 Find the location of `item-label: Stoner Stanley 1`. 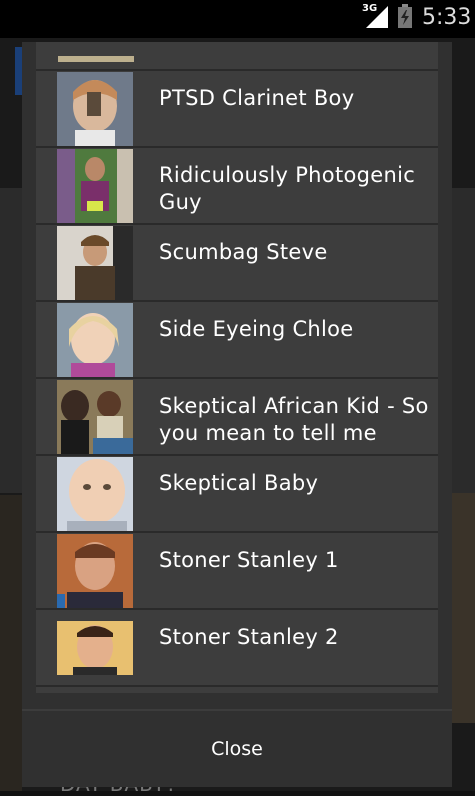

item-label: Stoner Stanley 1 is located at coordinates (249, 560).